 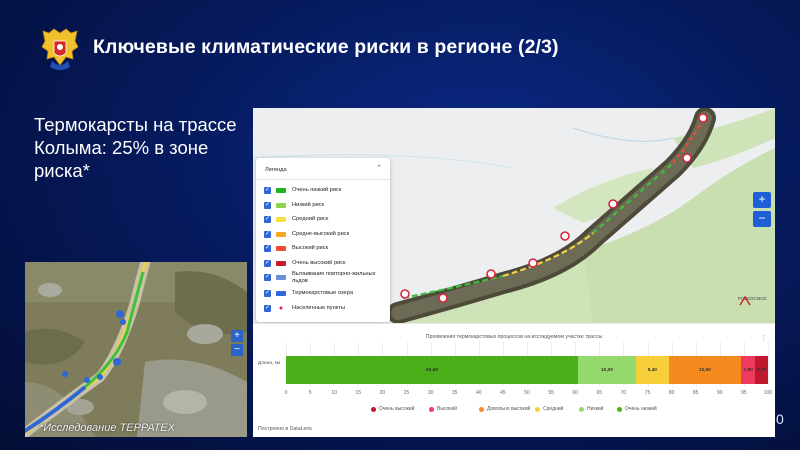 What do you see at coordinates (310, 219) in the screenshot?
I see `legend-label: Средний риск` at bounding box center [310, 219].